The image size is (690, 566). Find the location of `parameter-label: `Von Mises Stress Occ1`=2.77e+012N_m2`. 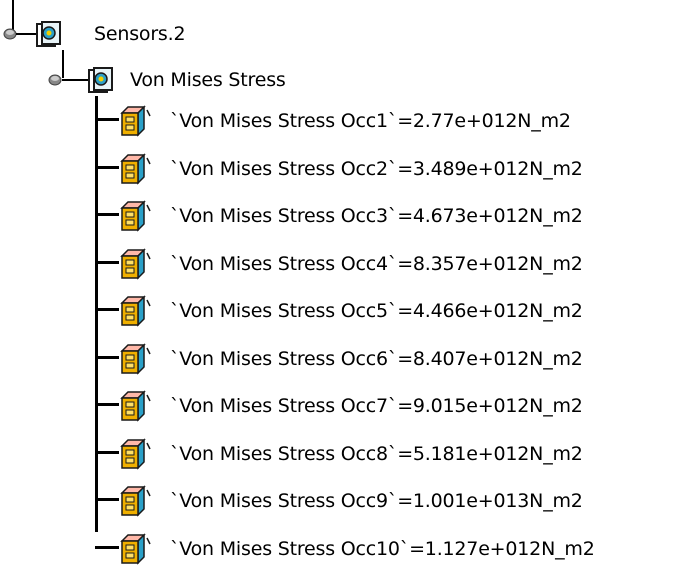

parameter-label: `Von Mises Stress Occ1`=2.77e+012N_m2 is located at coordinates (370, 121).